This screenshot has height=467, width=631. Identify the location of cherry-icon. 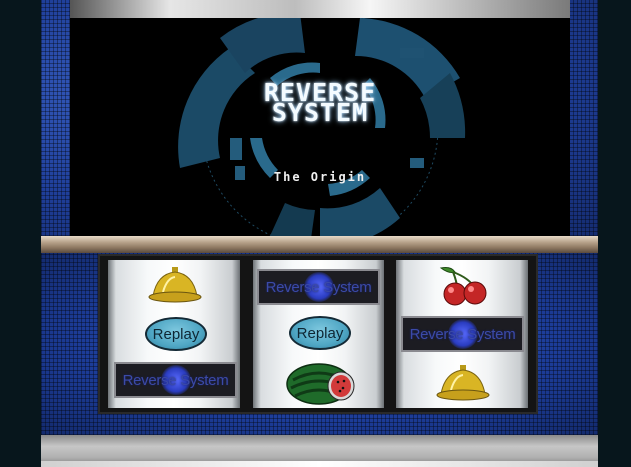
(463, 286).